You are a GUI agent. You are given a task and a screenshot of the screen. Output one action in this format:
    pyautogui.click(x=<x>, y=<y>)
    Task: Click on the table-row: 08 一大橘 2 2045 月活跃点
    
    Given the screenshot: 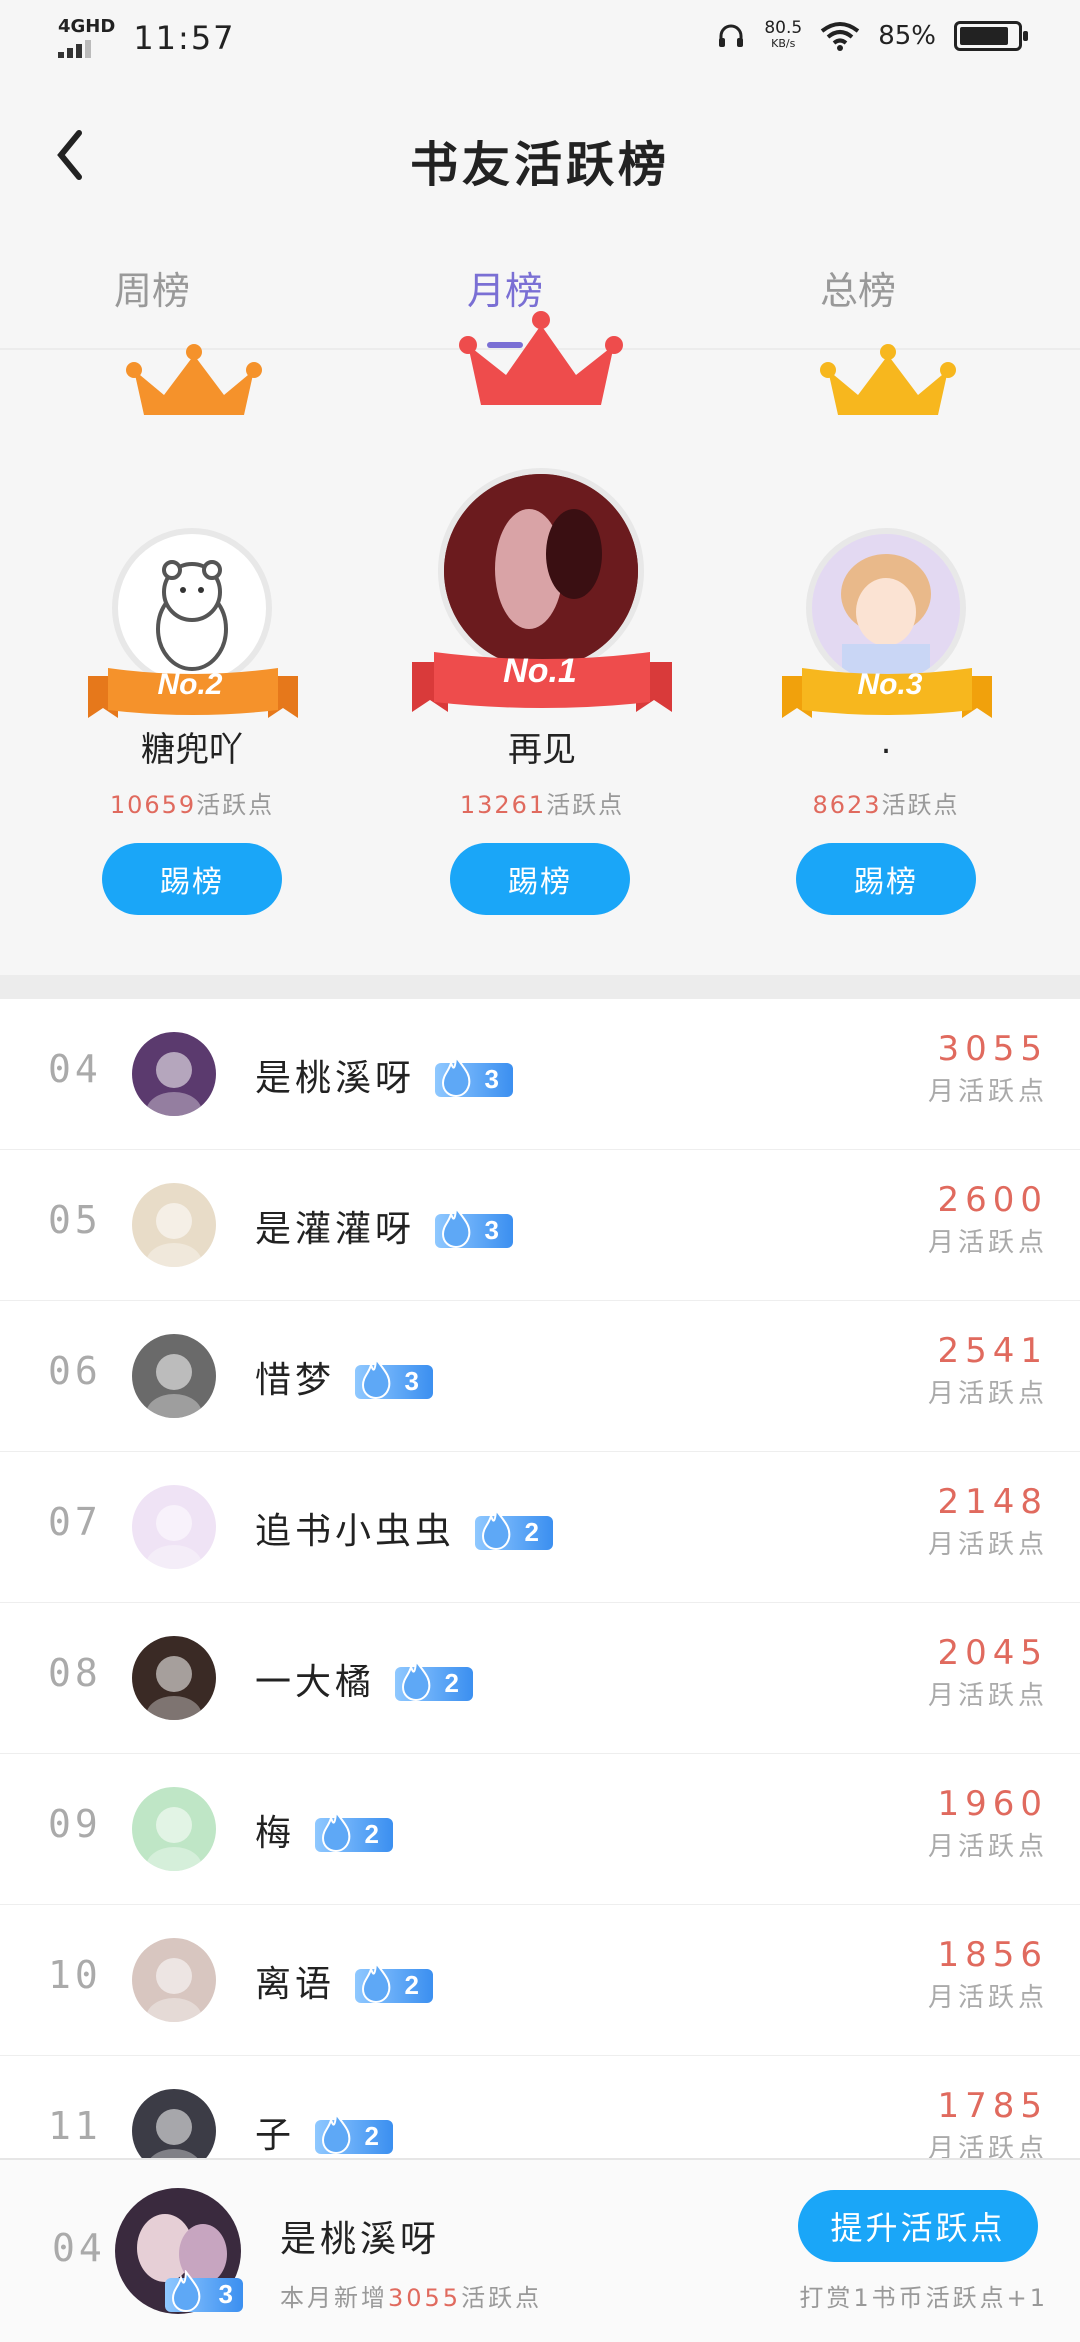 What is the action you would take?
    pyautogui.click(x=540, y=1678)
    